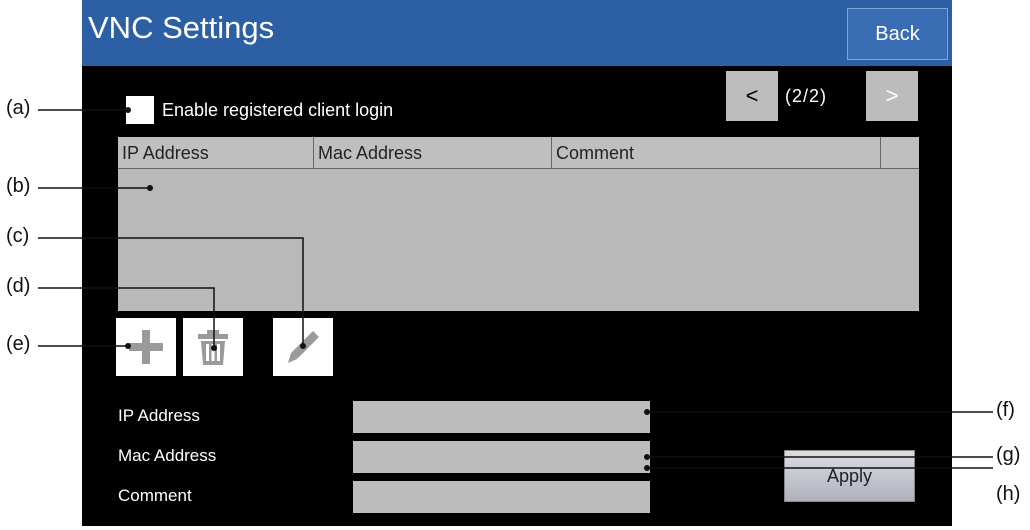 The width and height of the screenshot is (1030, 530). I want to click on callout-f: (f), so click(1005, 410).